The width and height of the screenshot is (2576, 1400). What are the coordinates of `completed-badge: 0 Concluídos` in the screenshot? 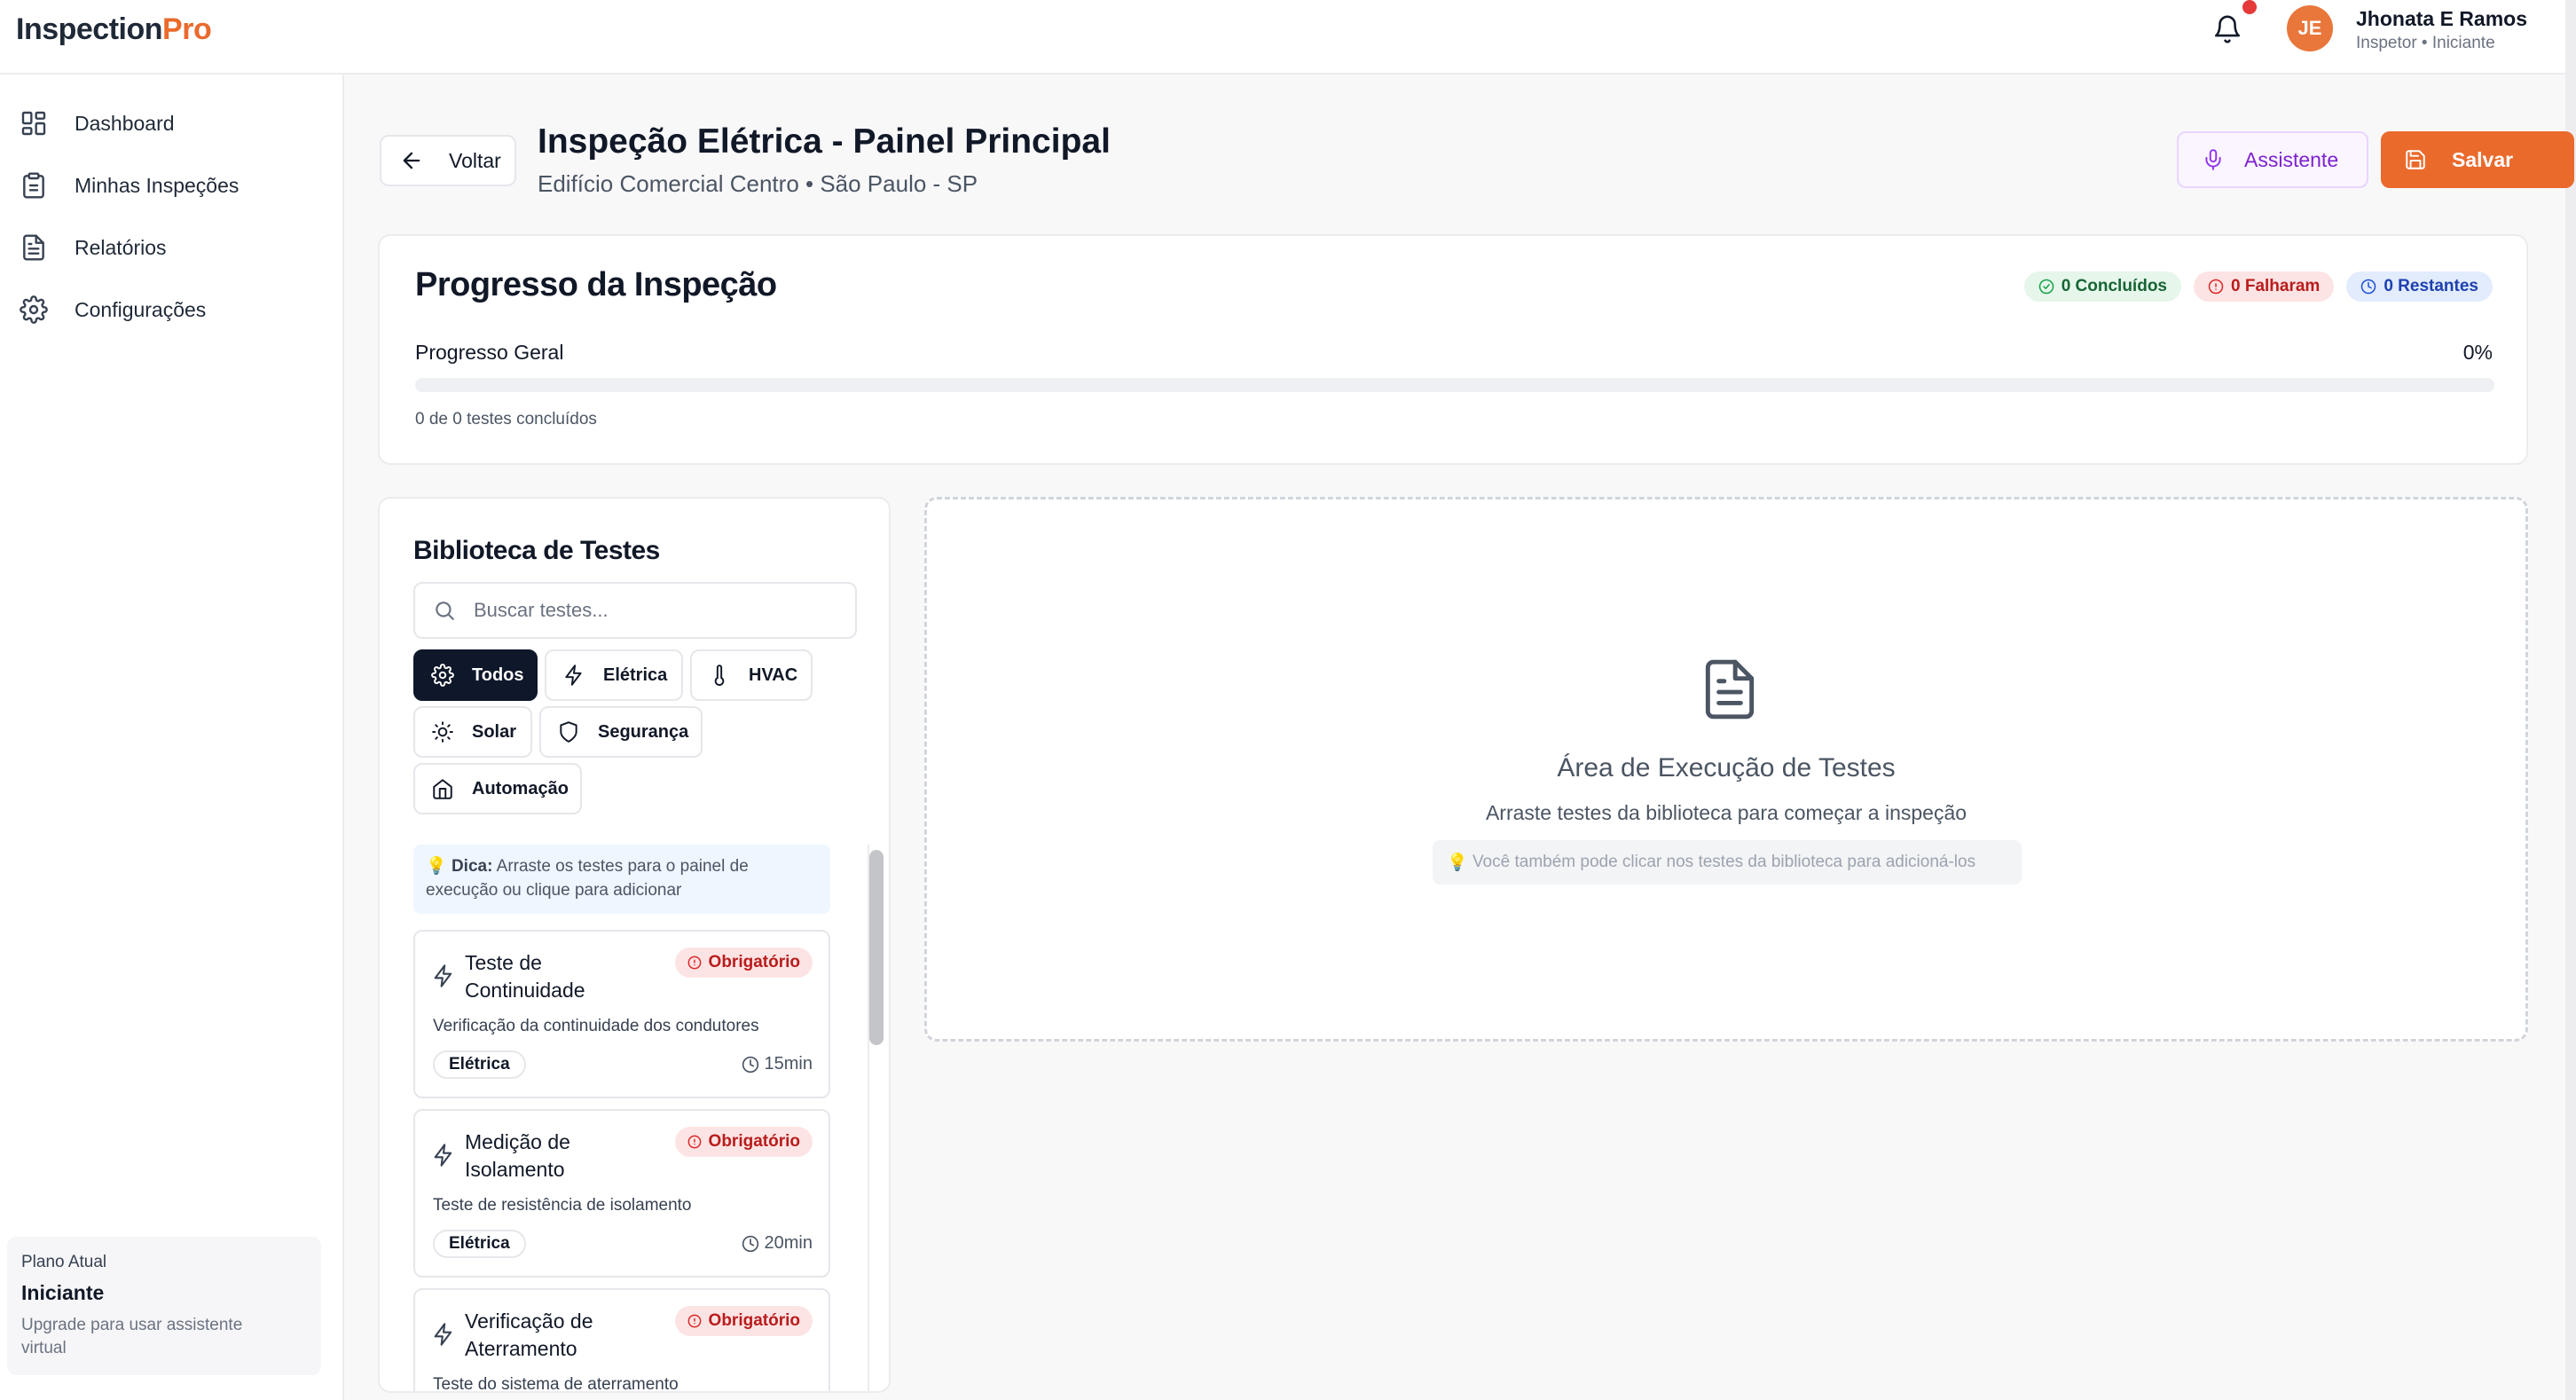 It's located at (2102, 286).